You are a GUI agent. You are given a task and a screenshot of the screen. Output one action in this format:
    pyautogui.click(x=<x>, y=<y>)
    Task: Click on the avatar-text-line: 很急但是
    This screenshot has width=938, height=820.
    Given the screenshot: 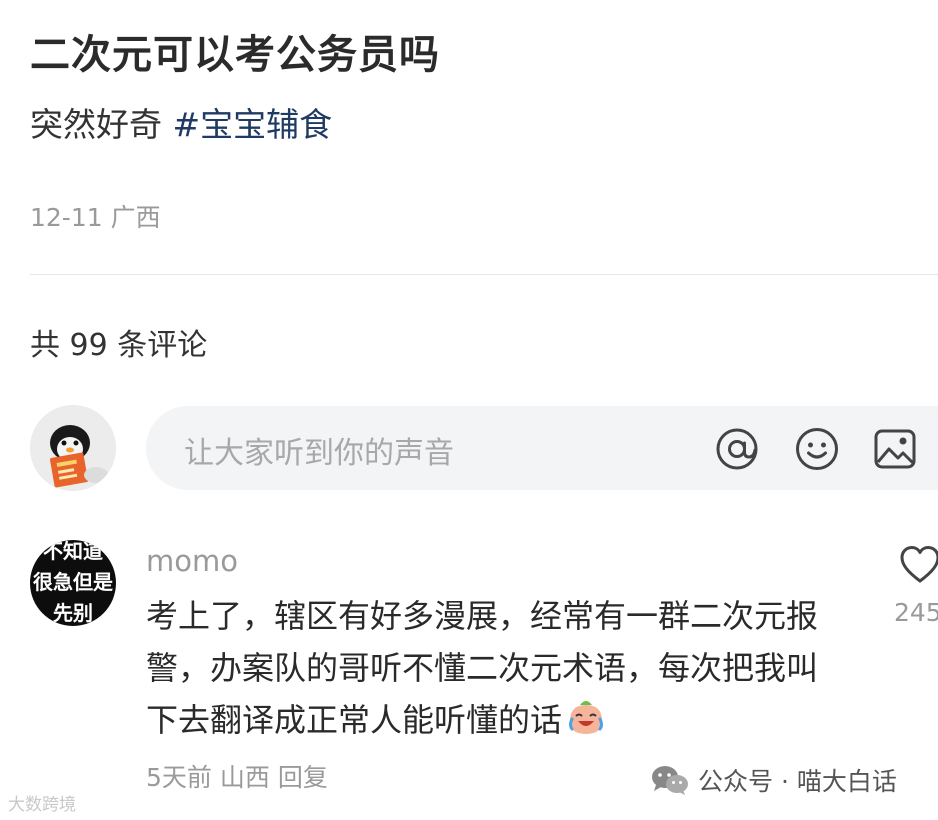 What is the action you would take?
    pyautogui.click(x=73, y=582)
    